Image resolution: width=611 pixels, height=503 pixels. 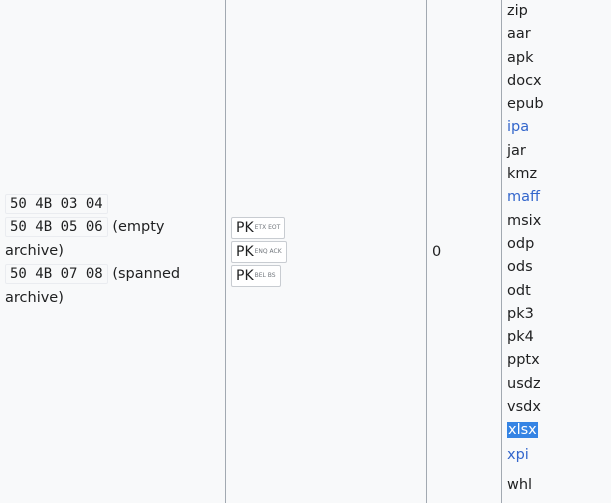 What do you see at coordinates (522, 174) in the screenshot?
I see `extension-item: kmz` at bounding box center [522, 174].